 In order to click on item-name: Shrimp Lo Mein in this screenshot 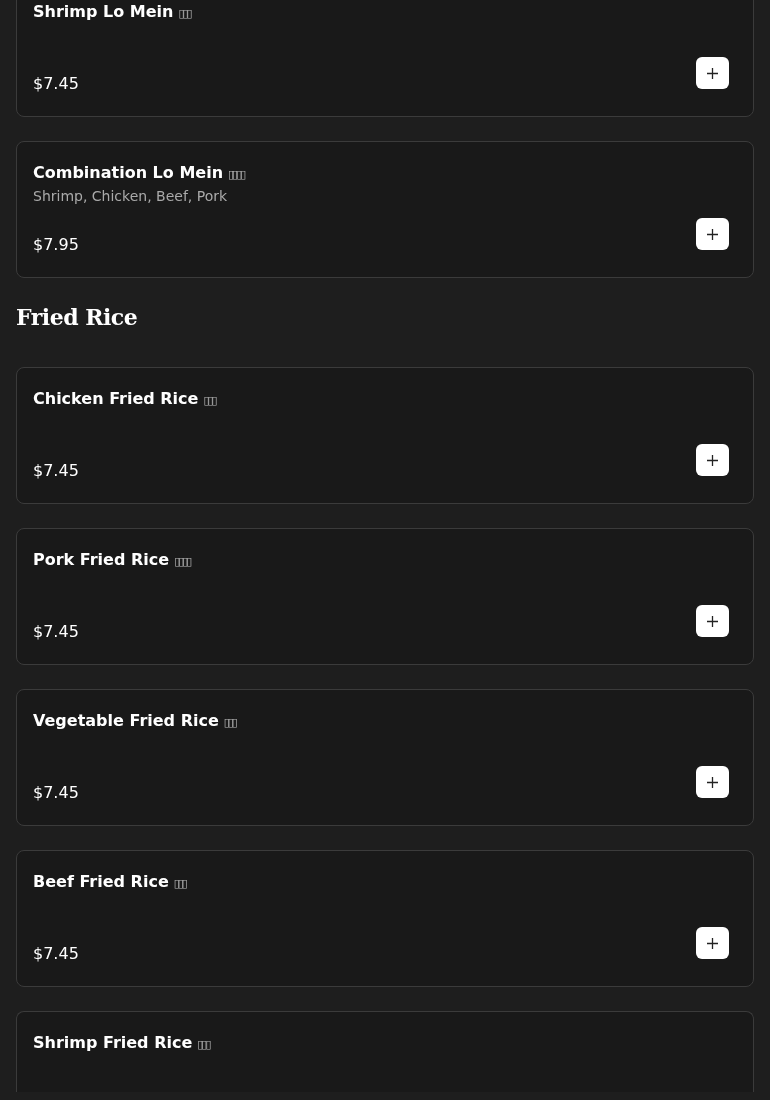, I will do `click(103, 12)`.